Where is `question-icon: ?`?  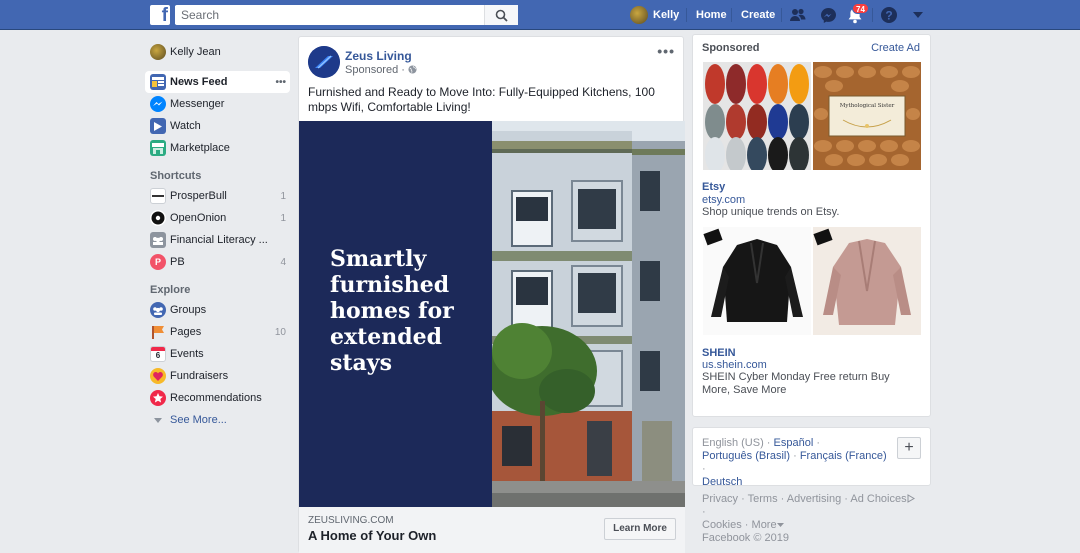
question-icon: ? is located at coordinates (889, 15).